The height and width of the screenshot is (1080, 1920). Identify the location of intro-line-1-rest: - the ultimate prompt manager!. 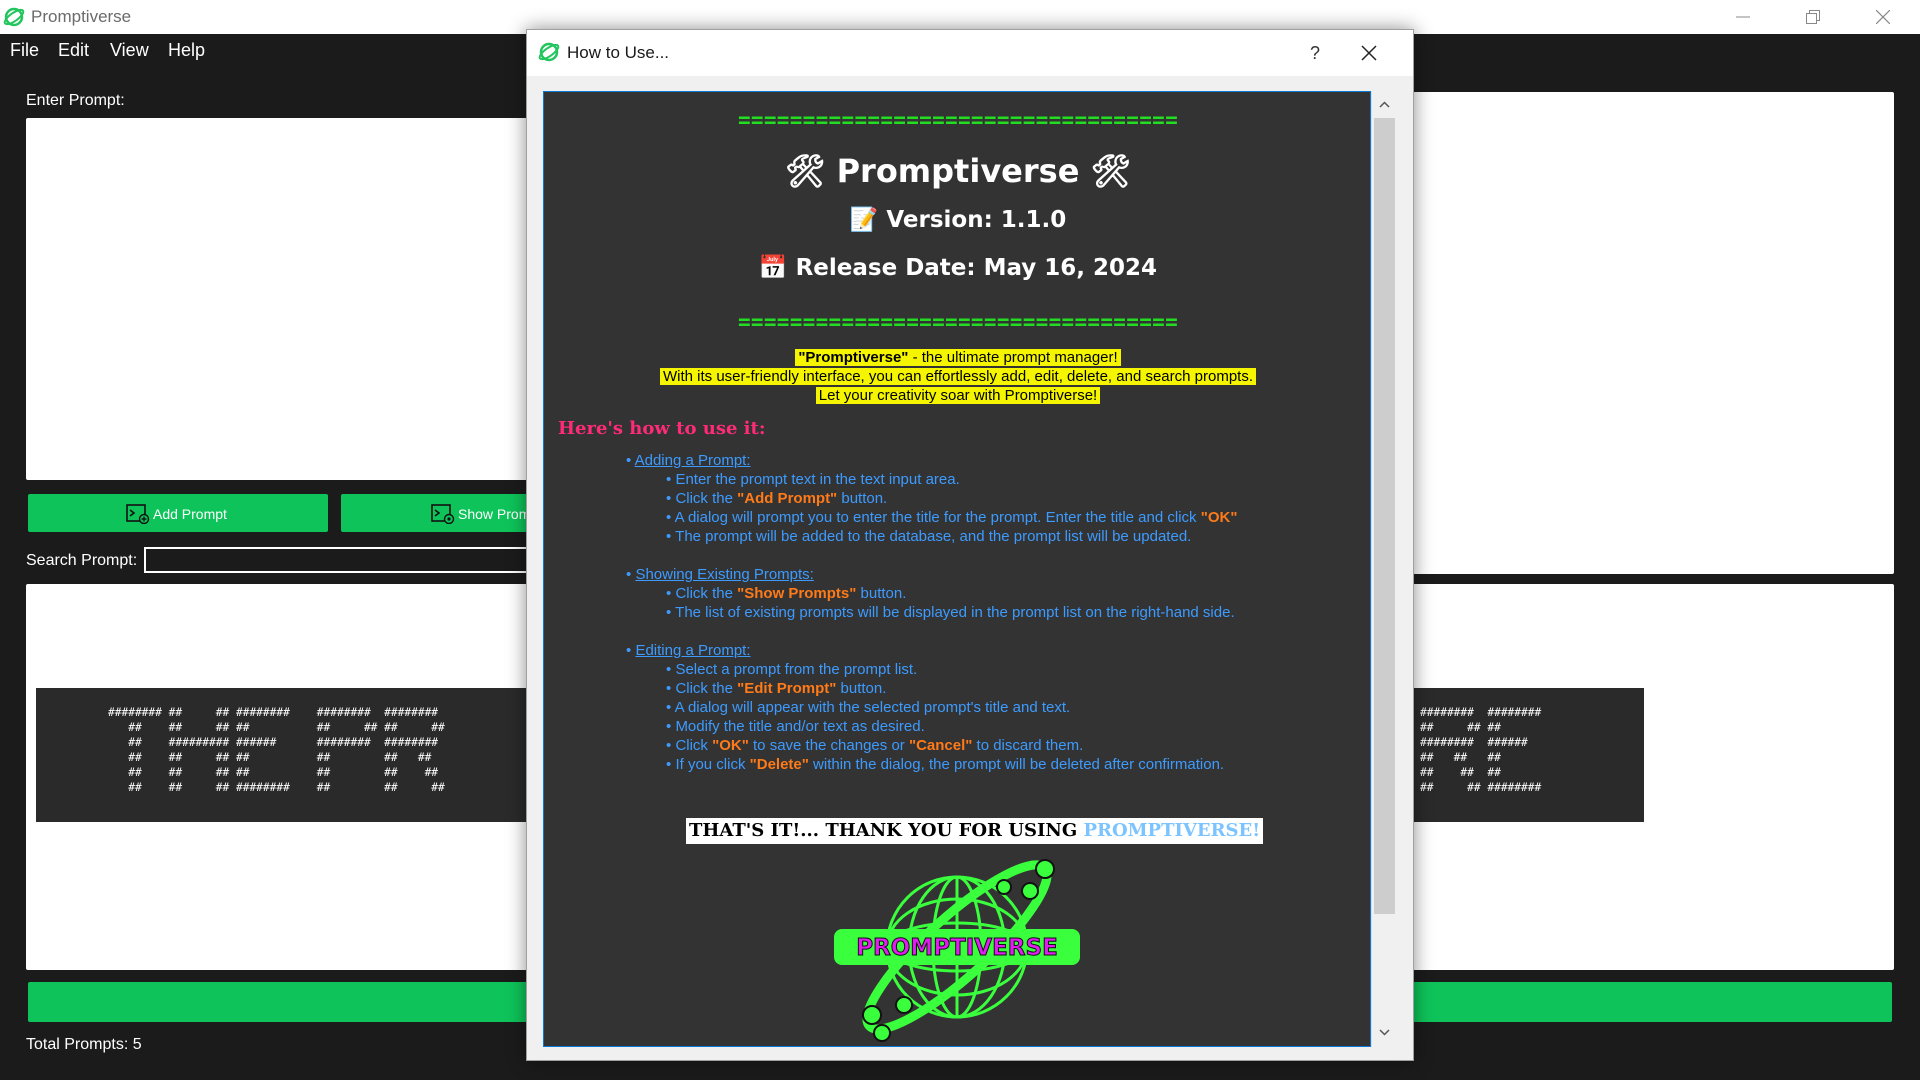
(1013, 357).